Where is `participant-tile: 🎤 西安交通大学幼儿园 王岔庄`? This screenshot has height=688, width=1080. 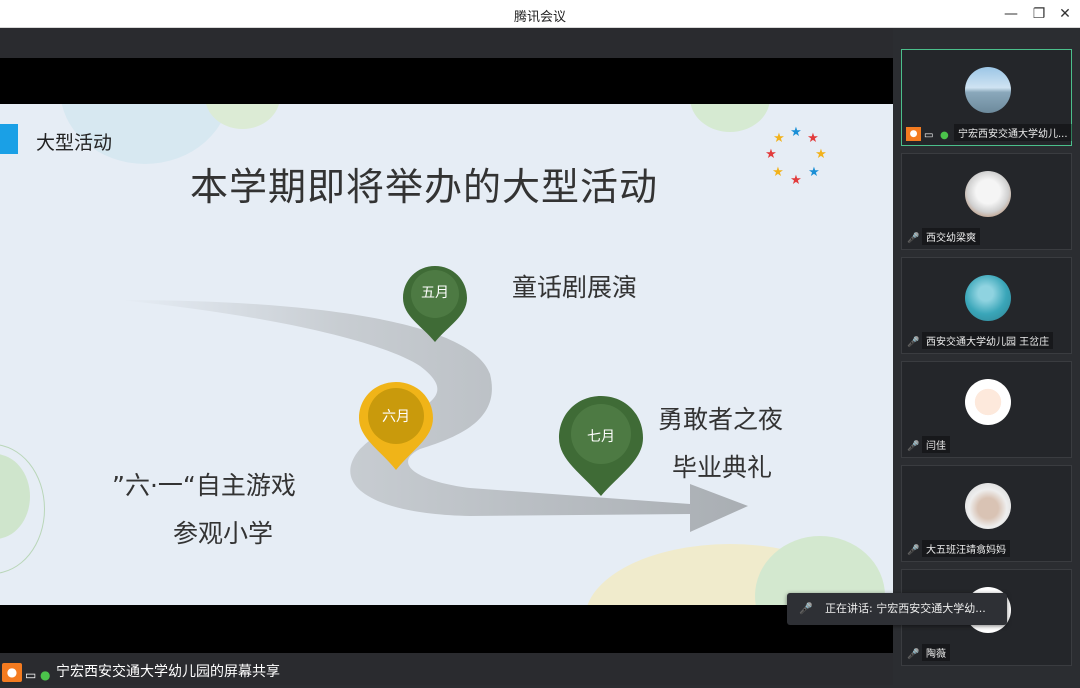
participant-tile: 🎤 西安交通大学幼儿园 王岔庄 is located at coordinates (986, 305).